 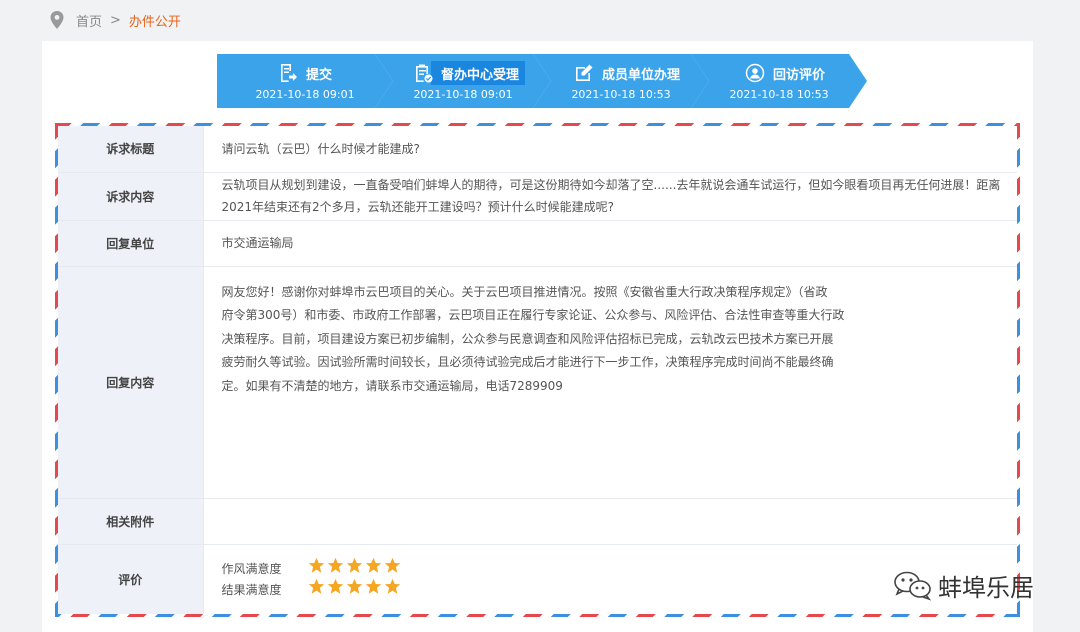 I want to click on watermark: 蚌埠乐居, so click(x=963, y=585).